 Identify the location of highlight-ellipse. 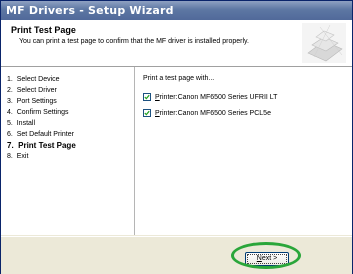
(266, 255).